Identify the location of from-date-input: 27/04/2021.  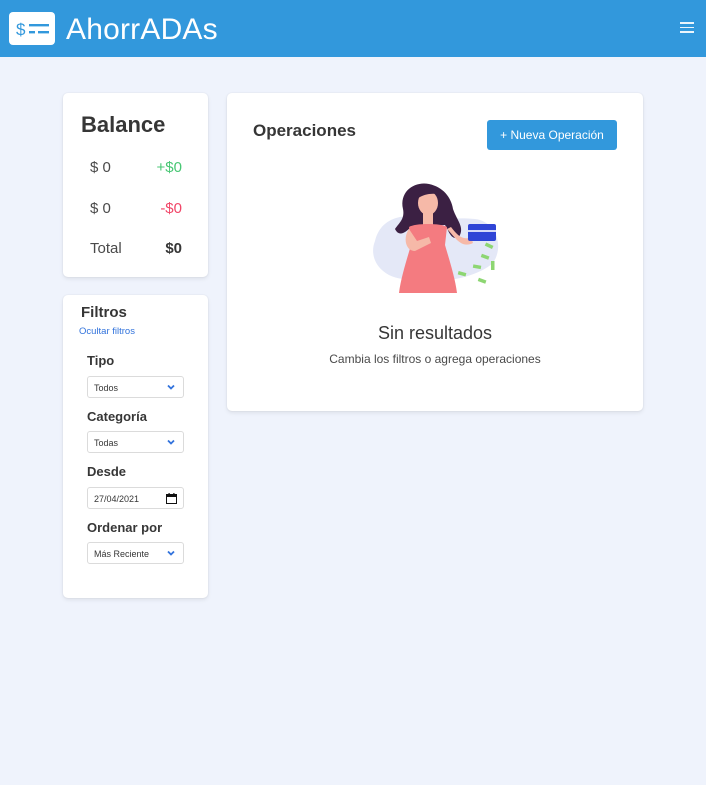
(135, 498).